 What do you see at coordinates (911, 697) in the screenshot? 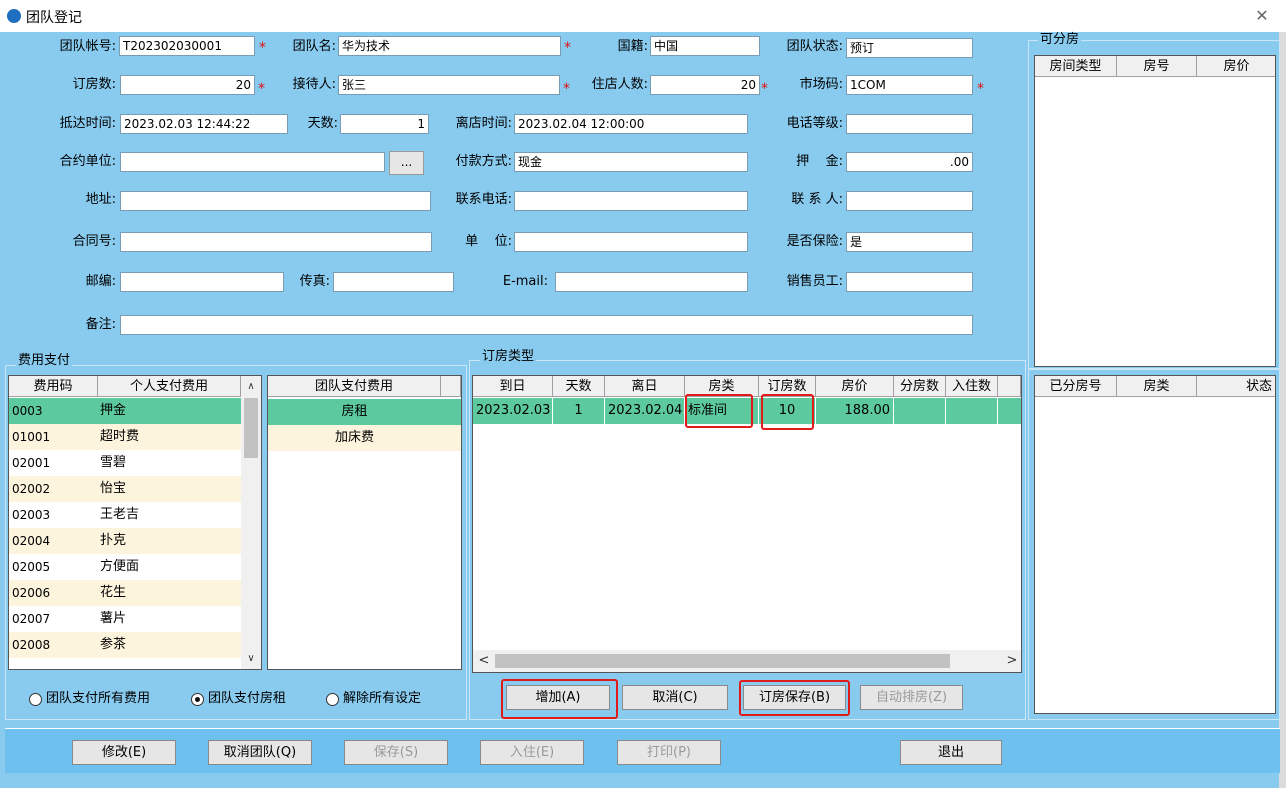
I see `auto-assign-button: 自动排房(Z)` at bounding box center [911, 697].